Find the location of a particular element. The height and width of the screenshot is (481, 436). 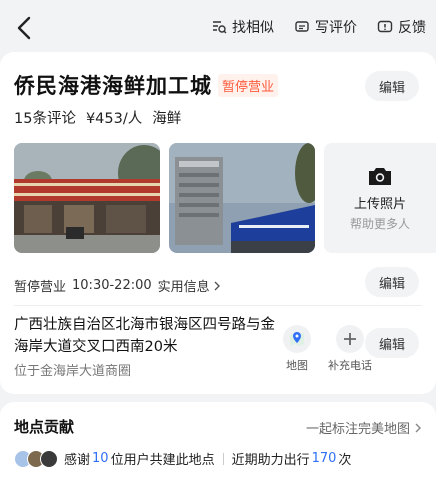

recent-suffix: 次 is located at coordinates (345, 460).